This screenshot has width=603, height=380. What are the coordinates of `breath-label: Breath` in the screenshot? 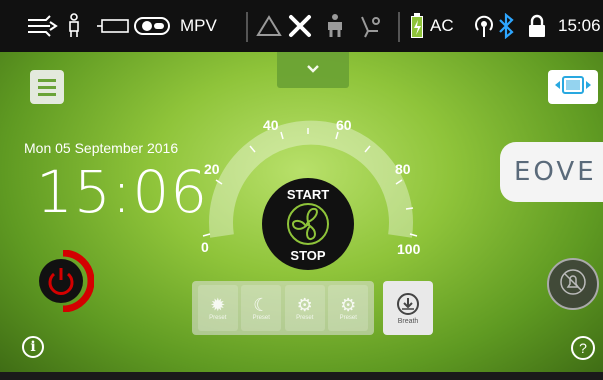 It's located at (408, 321).